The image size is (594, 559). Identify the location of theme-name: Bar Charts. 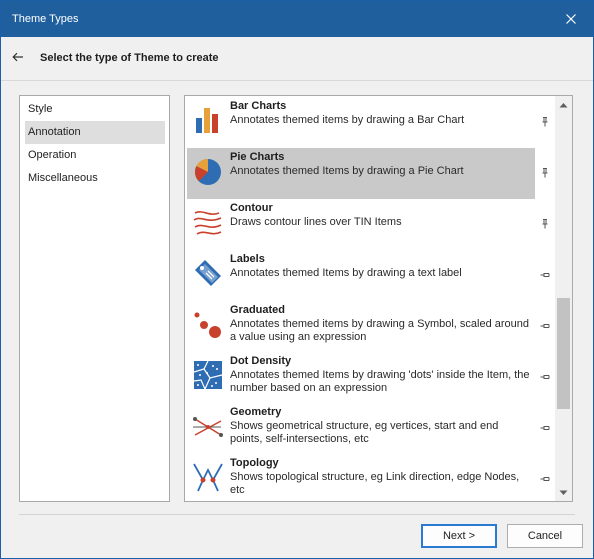
(258, 106).